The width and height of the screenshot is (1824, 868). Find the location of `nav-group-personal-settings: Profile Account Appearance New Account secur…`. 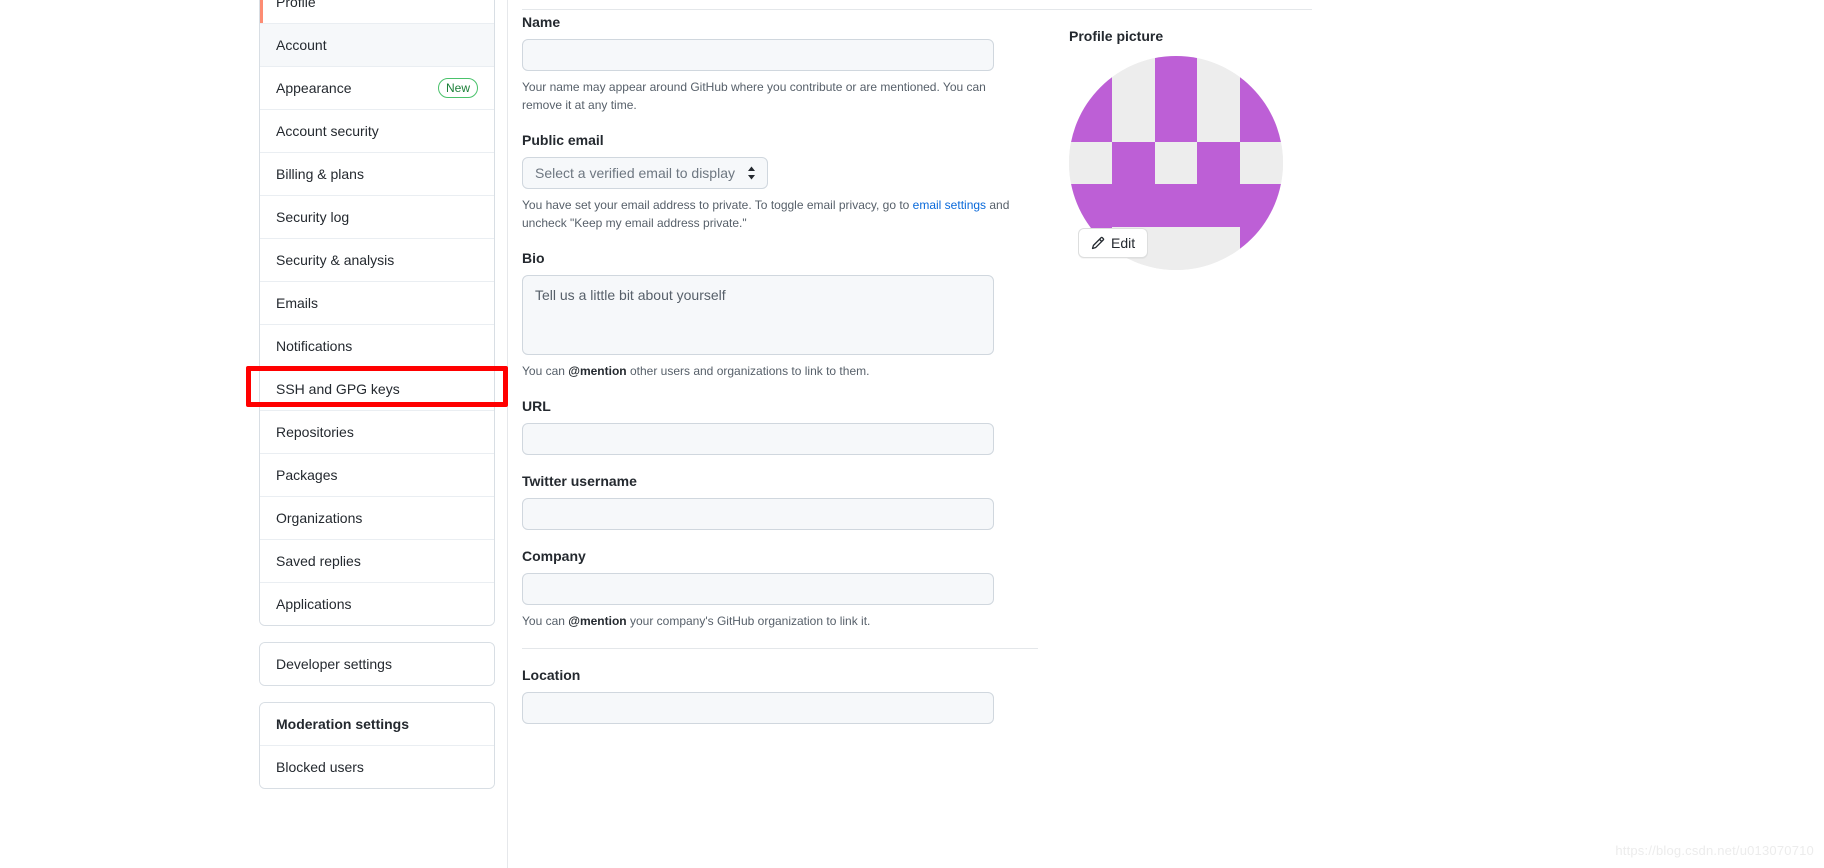

nav-group-personal-settings: Profile Account Appearance New Account secur… is located at coordinates (377, 313).